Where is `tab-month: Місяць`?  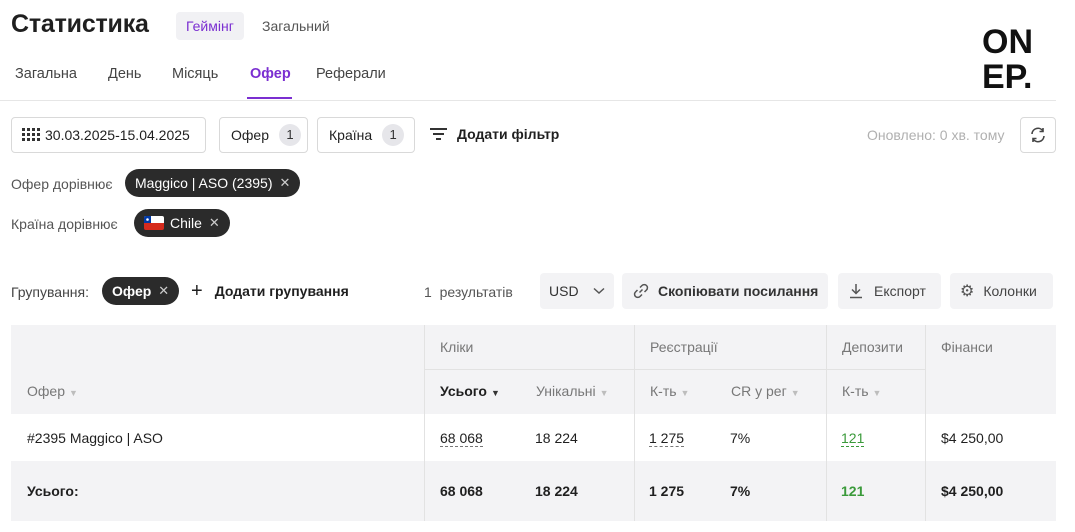
tab-month: Місяць is located at coordinates (195, 83).